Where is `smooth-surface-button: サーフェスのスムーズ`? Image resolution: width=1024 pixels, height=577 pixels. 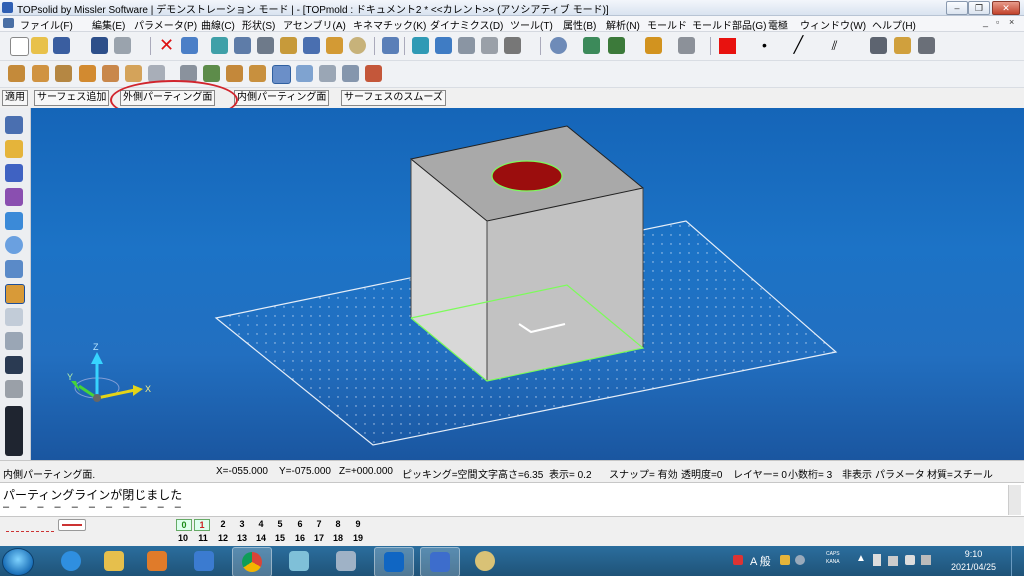
smooth-surface-button: サーフェスのスムーズ is located at coordinates (393, 98).